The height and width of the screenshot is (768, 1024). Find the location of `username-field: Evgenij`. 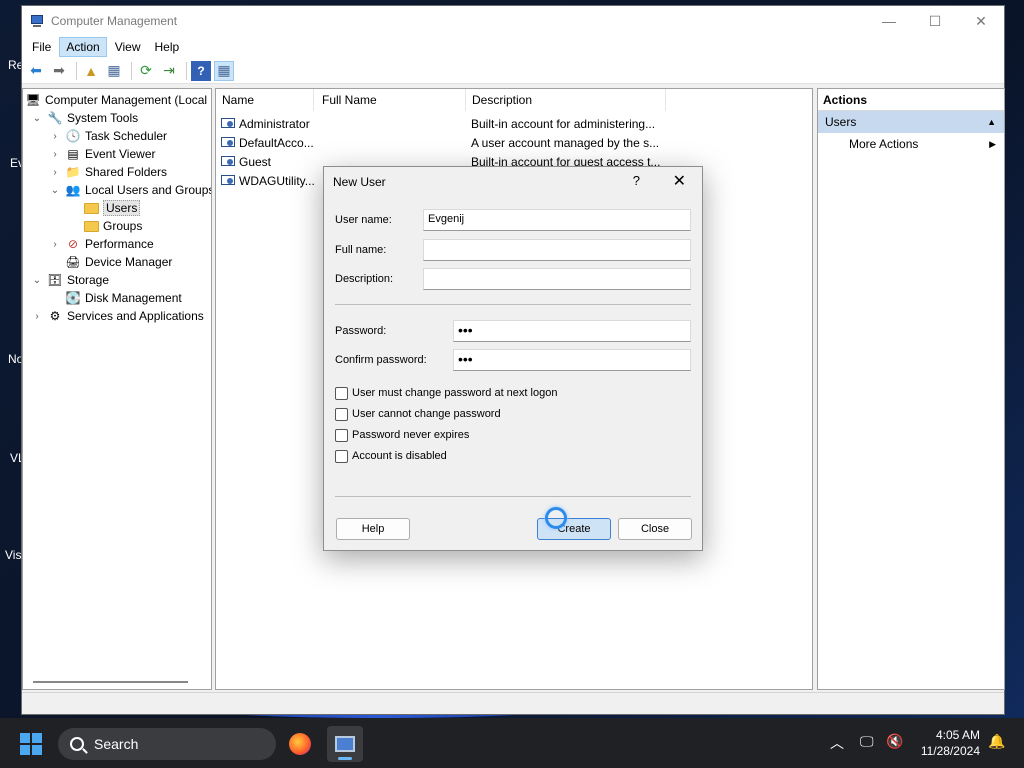

username-field: Evgenij is located at coordinates (557, 220).